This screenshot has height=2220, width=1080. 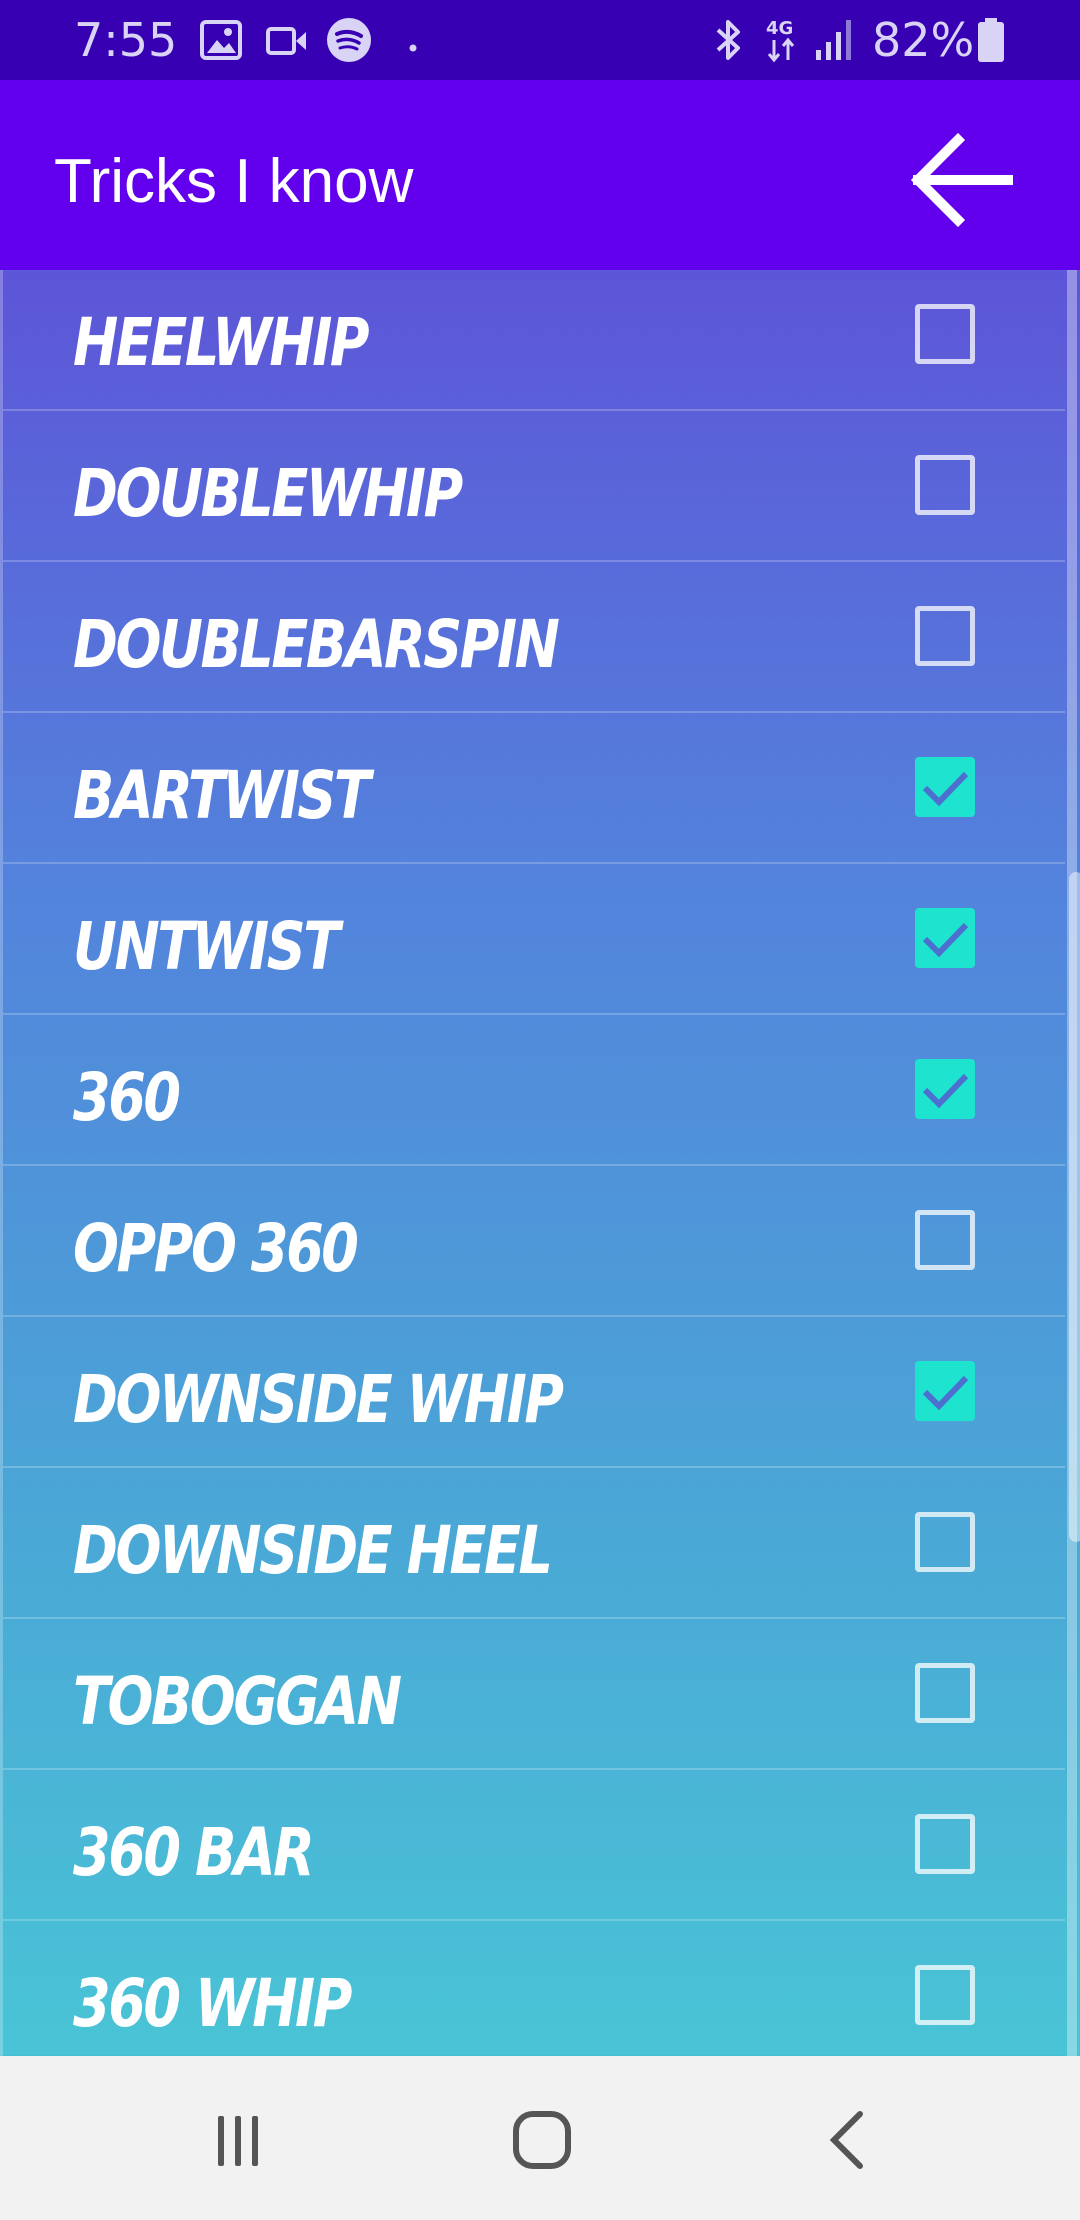 I want to click on trick-name: 360, so click(x=127, y=1097).